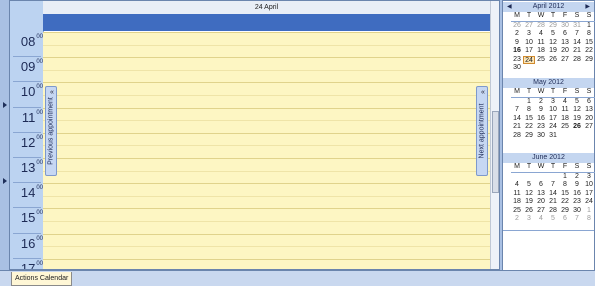 This screenshot has width=595, height=286. What do you see at coordinates (509, 7) in the screenshot?
I see `prev-month-icon: ◀` at bounding box center [509, 7].